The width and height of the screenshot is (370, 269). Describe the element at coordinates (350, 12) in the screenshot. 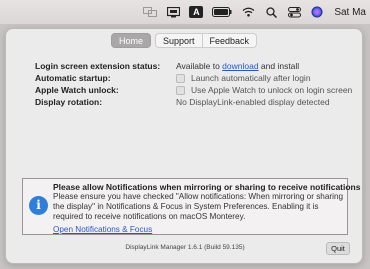

I see `menubar-clock: Sat Ma` at that location.